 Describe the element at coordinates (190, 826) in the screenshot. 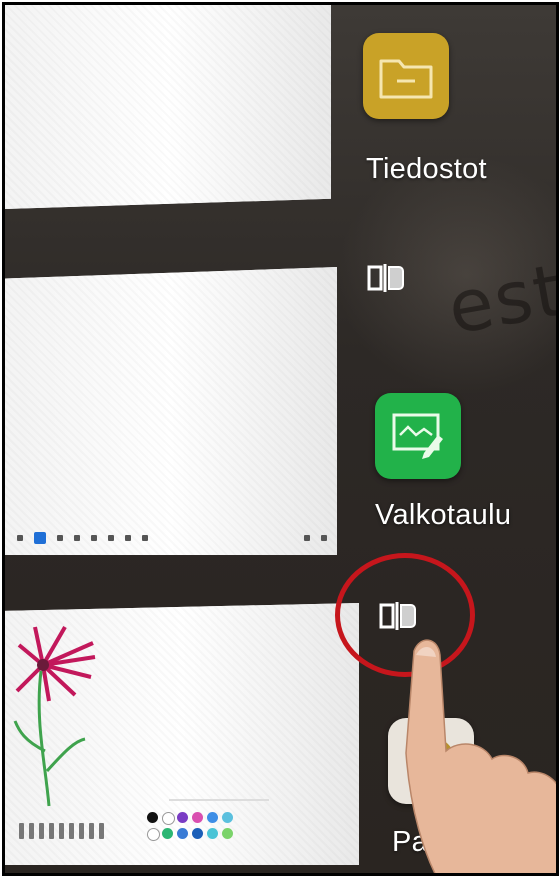

I see `color-palette` at that location.